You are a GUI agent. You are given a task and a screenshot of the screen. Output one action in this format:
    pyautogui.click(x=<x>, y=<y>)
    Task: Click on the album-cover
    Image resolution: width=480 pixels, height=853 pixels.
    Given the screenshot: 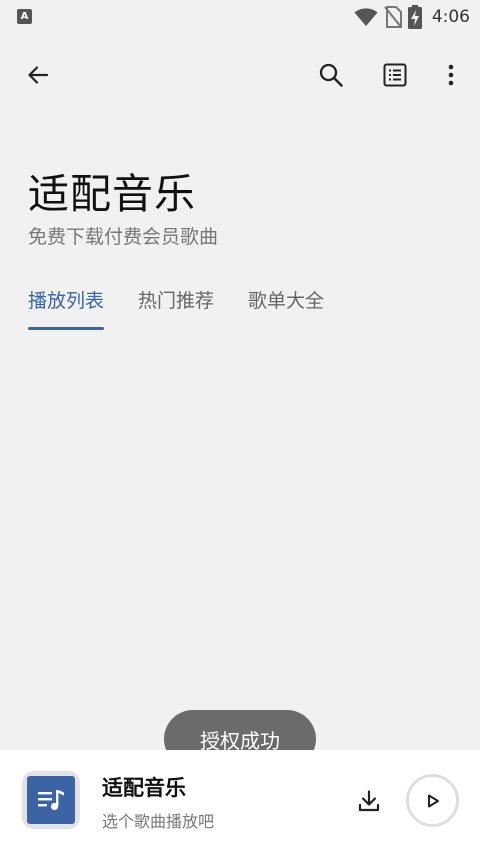 What is the action you would take?
    pyautogui.click(x=51, y=800)
    